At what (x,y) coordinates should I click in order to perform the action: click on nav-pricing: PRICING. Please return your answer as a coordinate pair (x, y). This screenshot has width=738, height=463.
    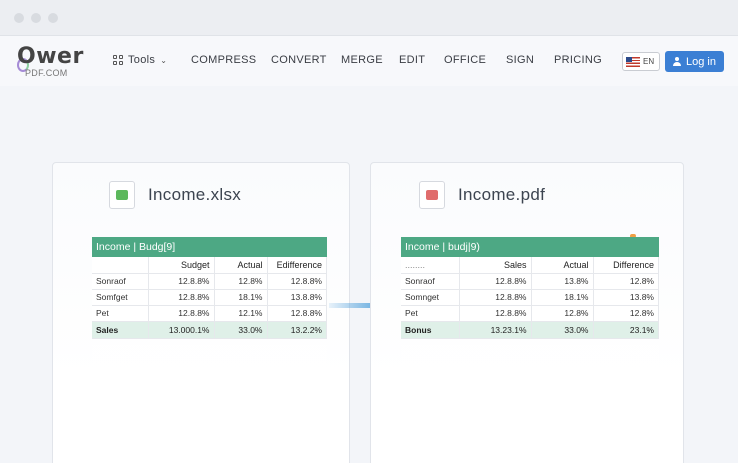
    Looking at the image, I should click on (578, 60).